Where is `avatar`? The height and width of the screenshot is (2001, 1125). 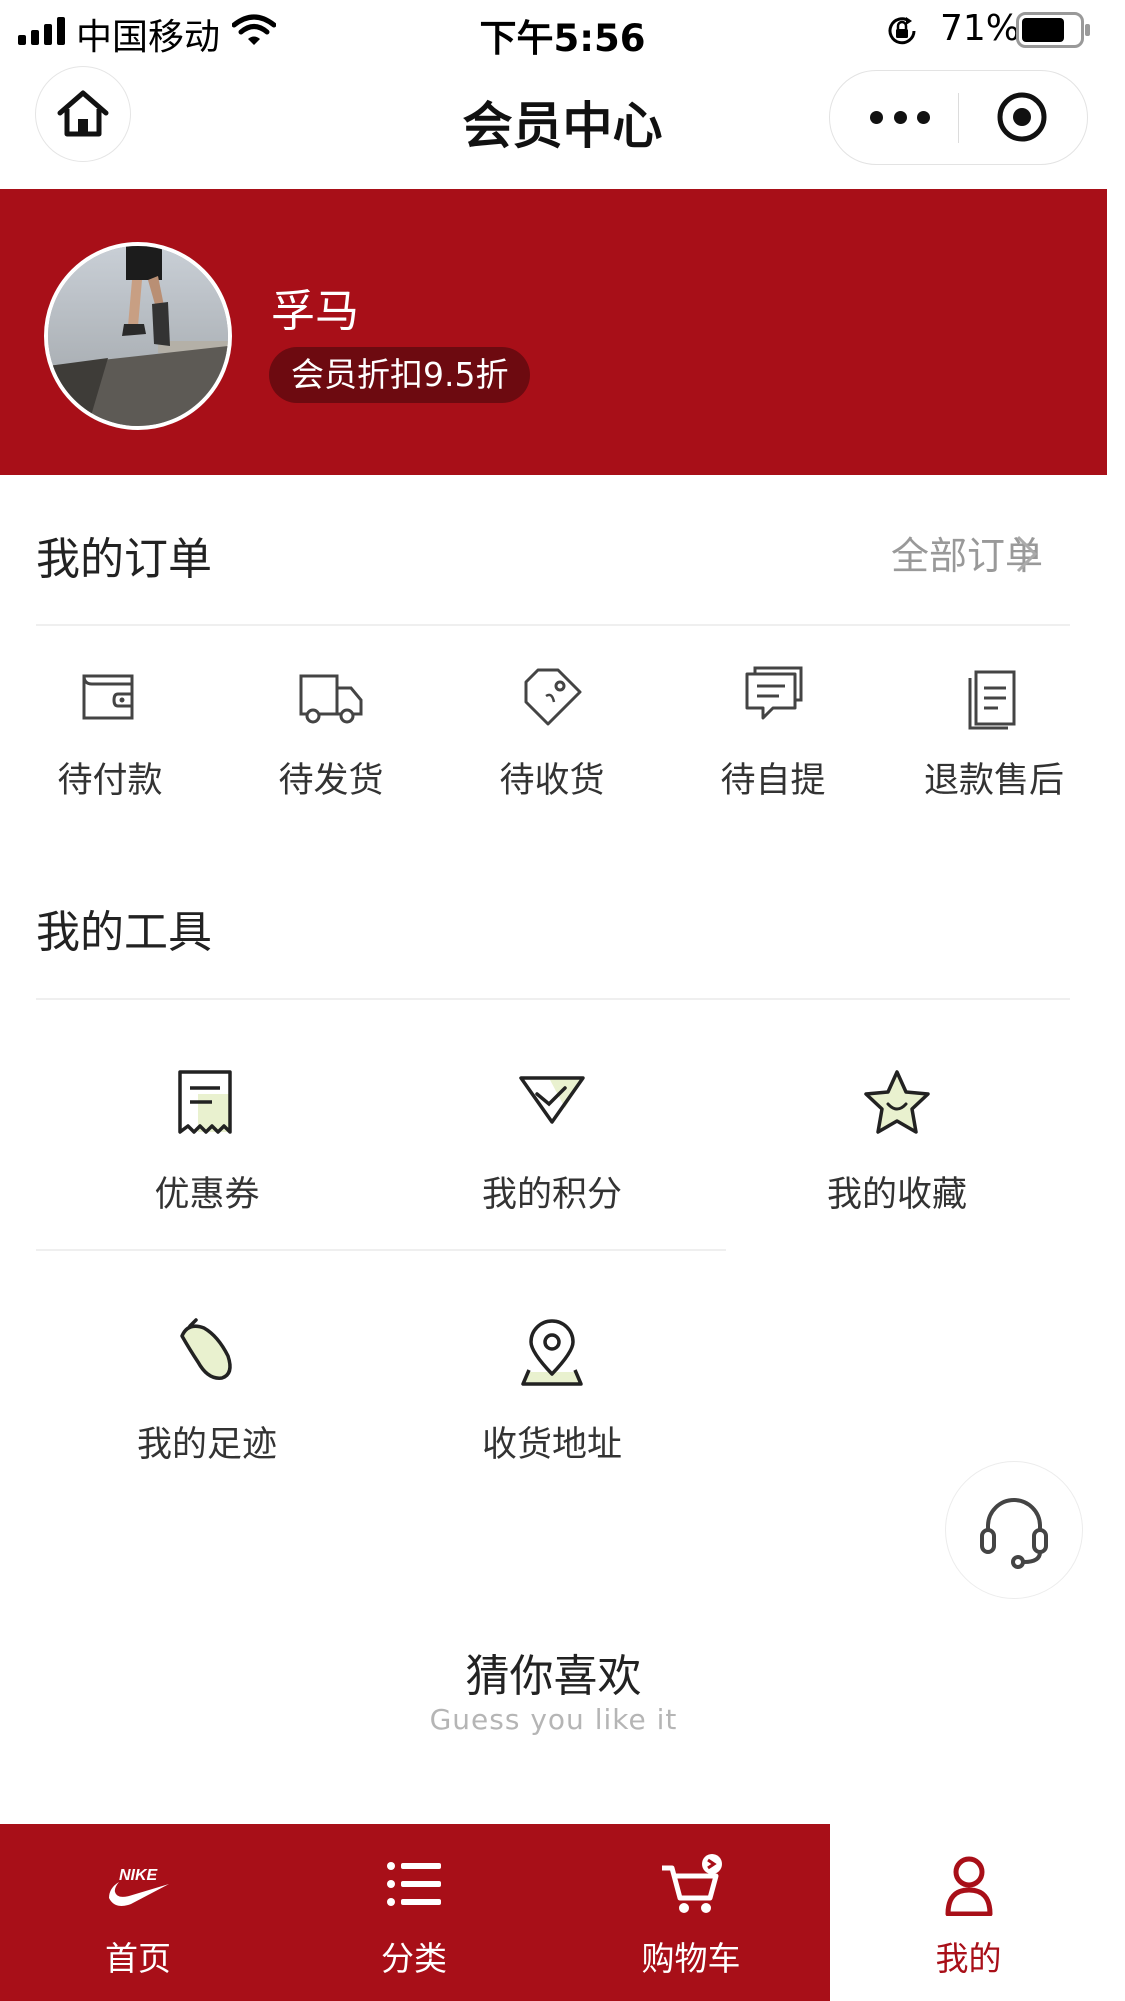 avatar is located at coordinates (138, 336).